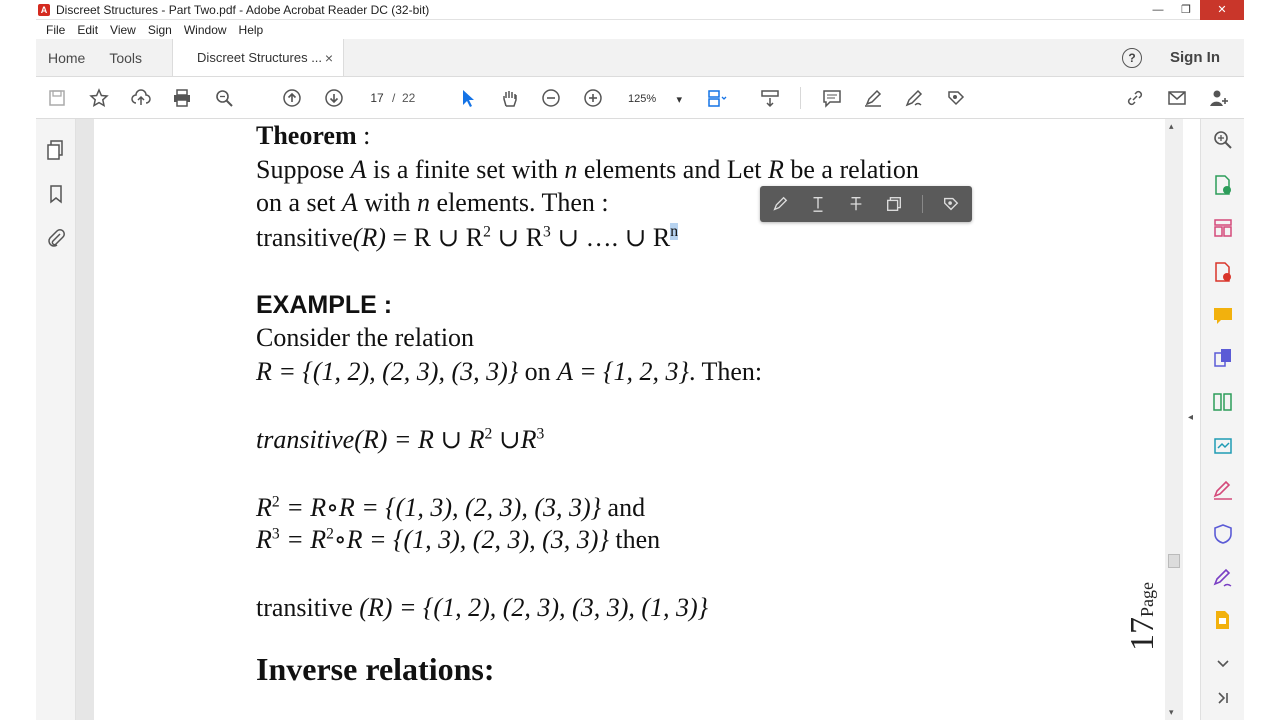 The image size is (1280, 720). I want to click on text-run: is a finite set with, so click(465, 169).